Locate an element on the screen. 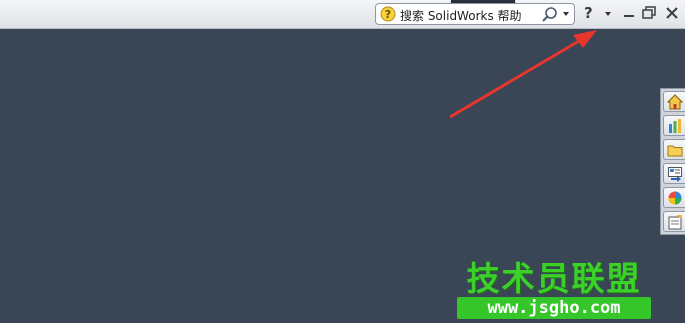 This screenshot has height=323, width=685. tab-view-palette is located at coordinates (674, 173).